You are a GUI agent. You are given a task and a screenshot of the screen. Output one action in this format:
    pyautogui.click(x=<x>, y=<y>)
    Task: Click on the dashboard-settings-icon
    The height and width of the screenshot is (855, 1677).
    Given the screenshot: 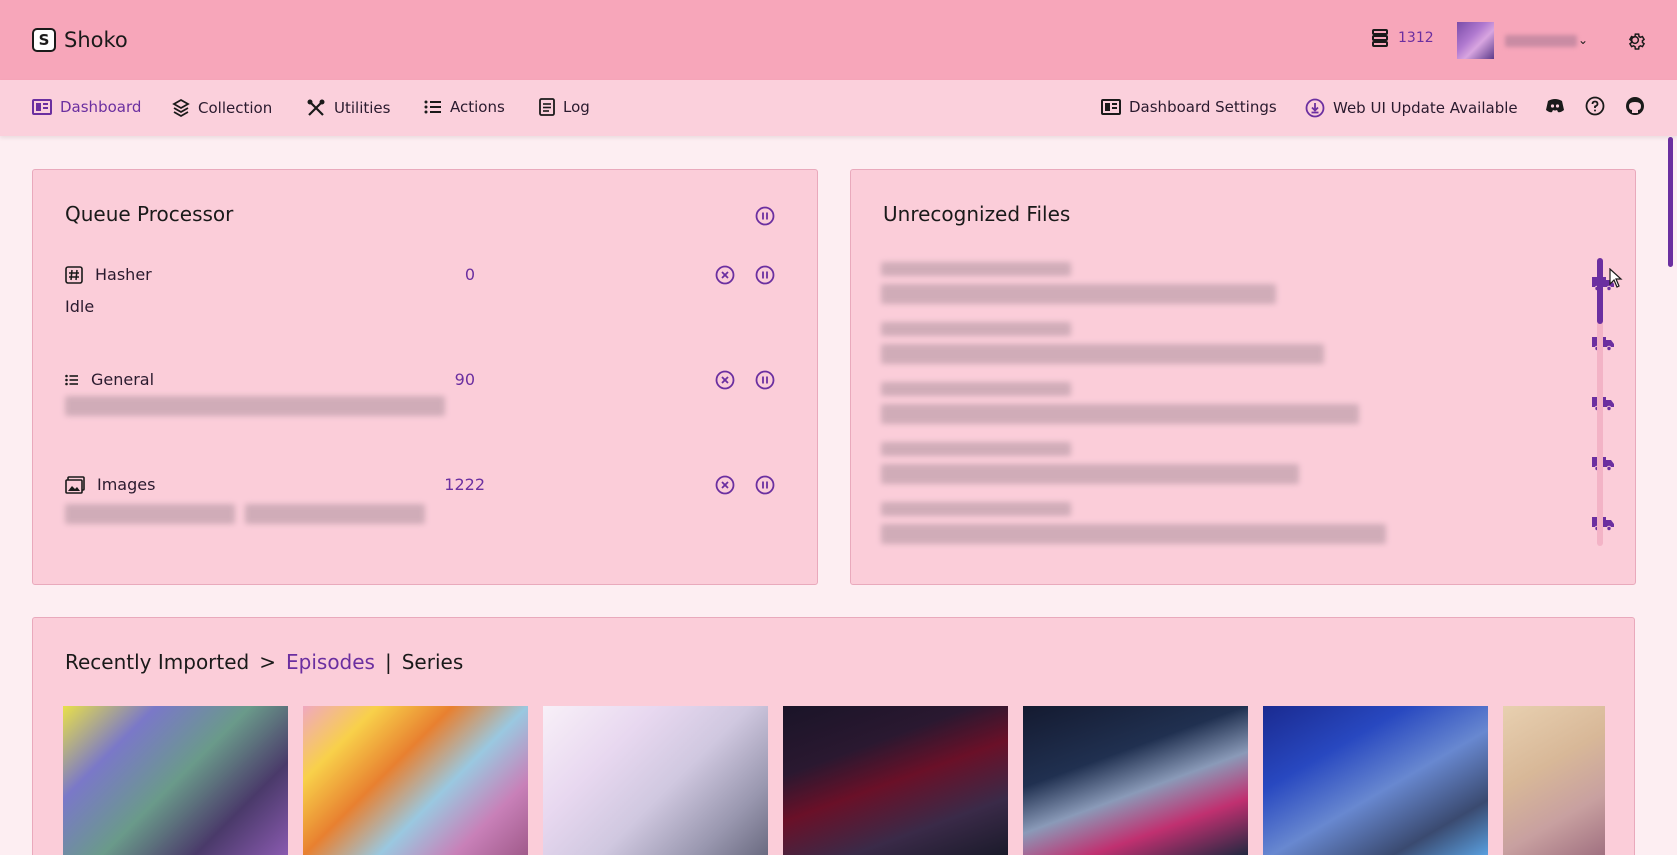 What is the action you would take?
    pyautogui.click(x=1111, y=107)
    